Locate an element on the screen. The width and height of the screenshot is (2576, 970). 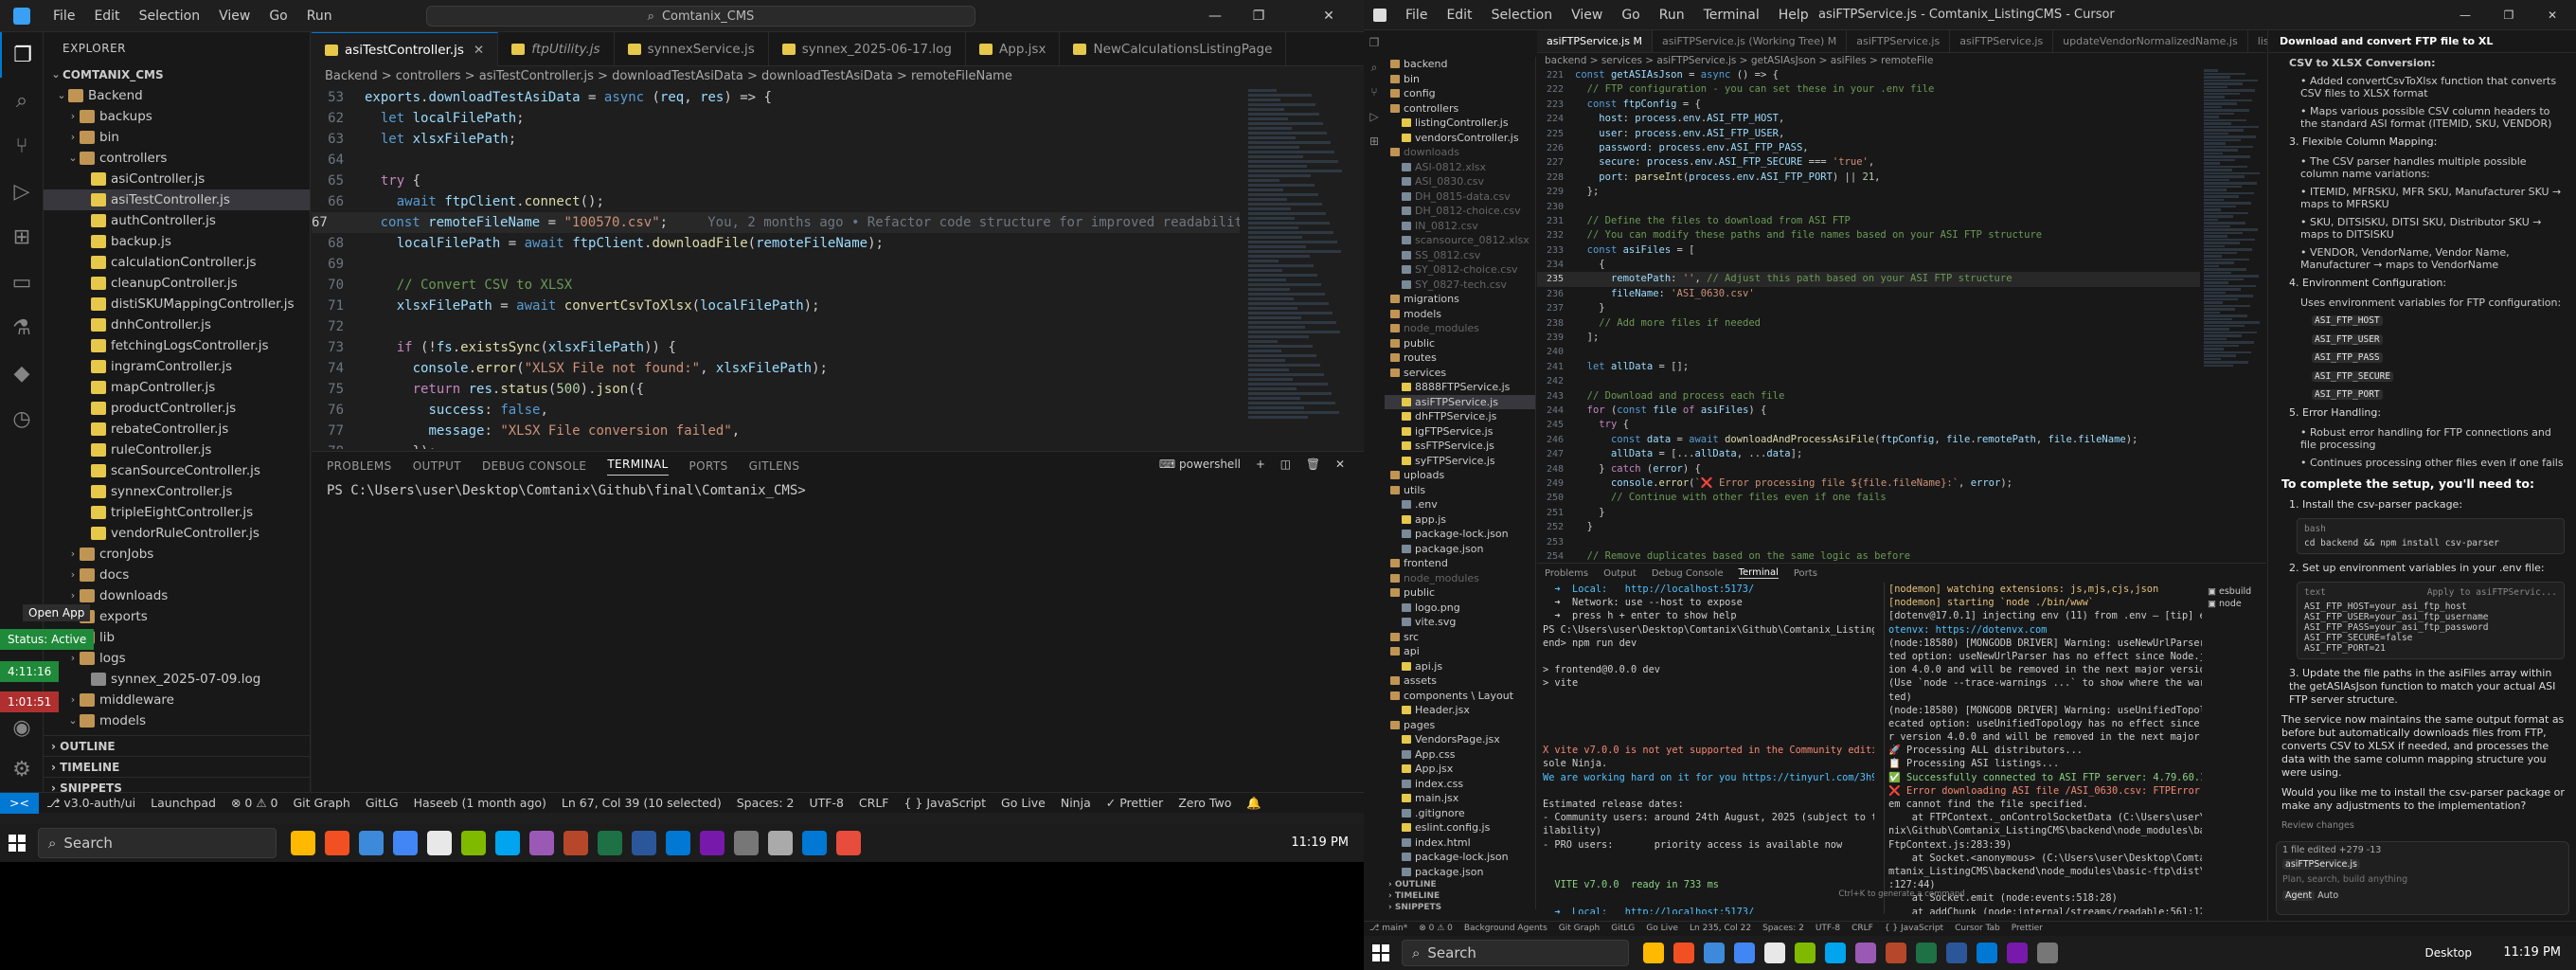
testing-icon: ⚗ is located at coordinates (22, 327).